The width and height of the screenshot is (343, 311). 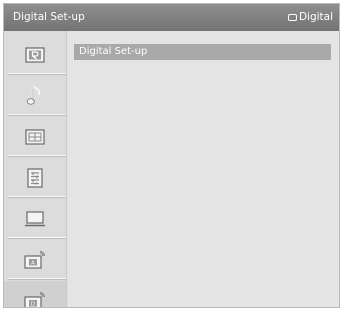 I want to click on screen-control-icon, so click(x=35, y=136).